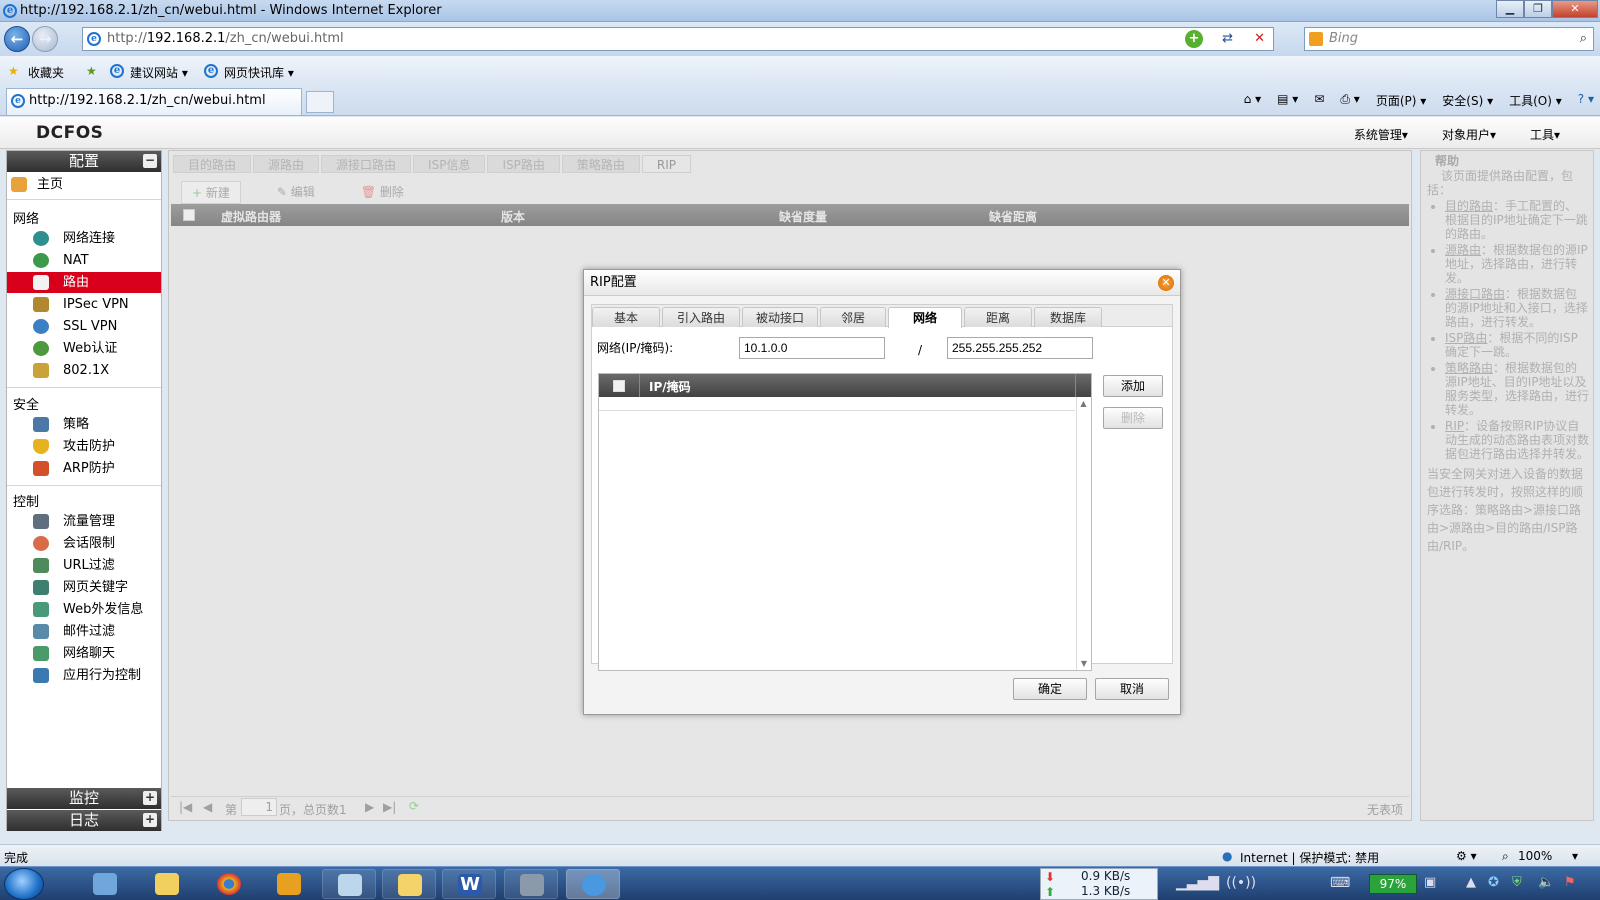  What do you see at coordinates (84, 184) in the screenshot?
I see `sidebar-item-home: 主页` at bounding box center [84, 184].